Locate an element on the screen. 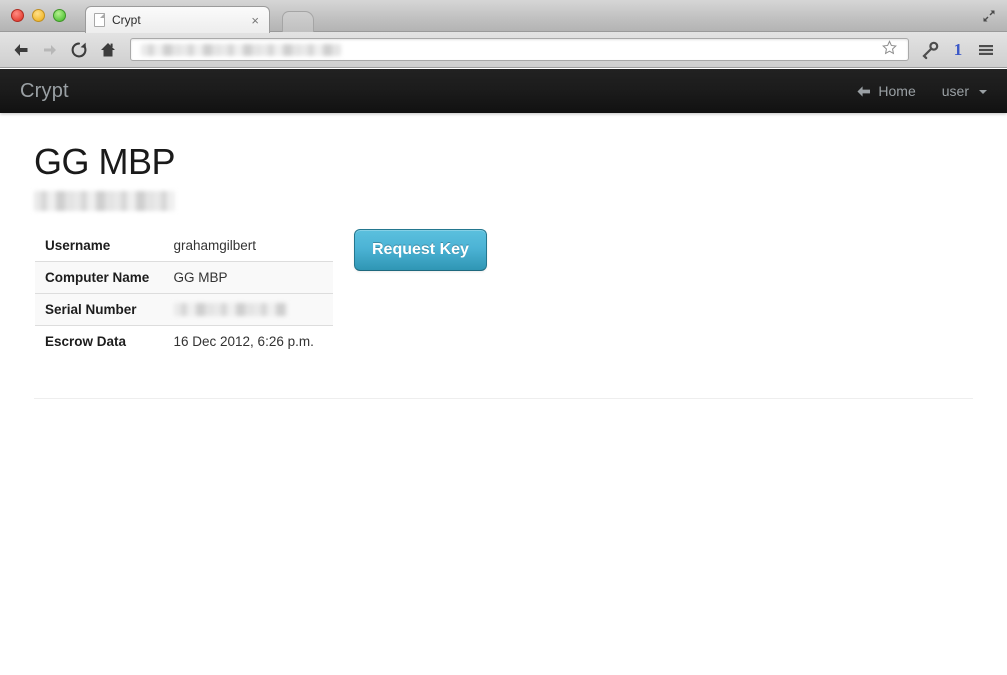 The image size is (1007, 675). close-icon: × is located at coordinates (255, 20).